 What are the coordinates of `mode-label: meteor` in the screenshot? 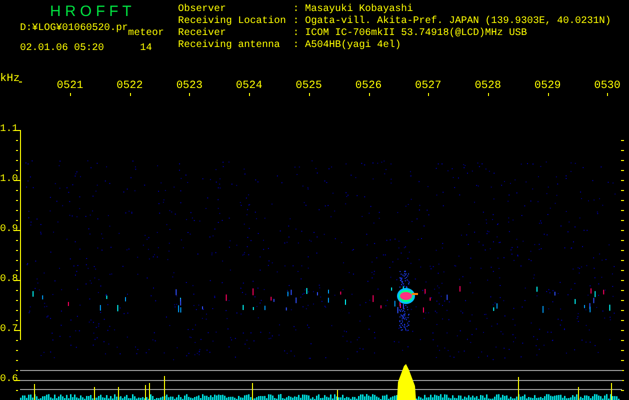 It's located at (146, 33).